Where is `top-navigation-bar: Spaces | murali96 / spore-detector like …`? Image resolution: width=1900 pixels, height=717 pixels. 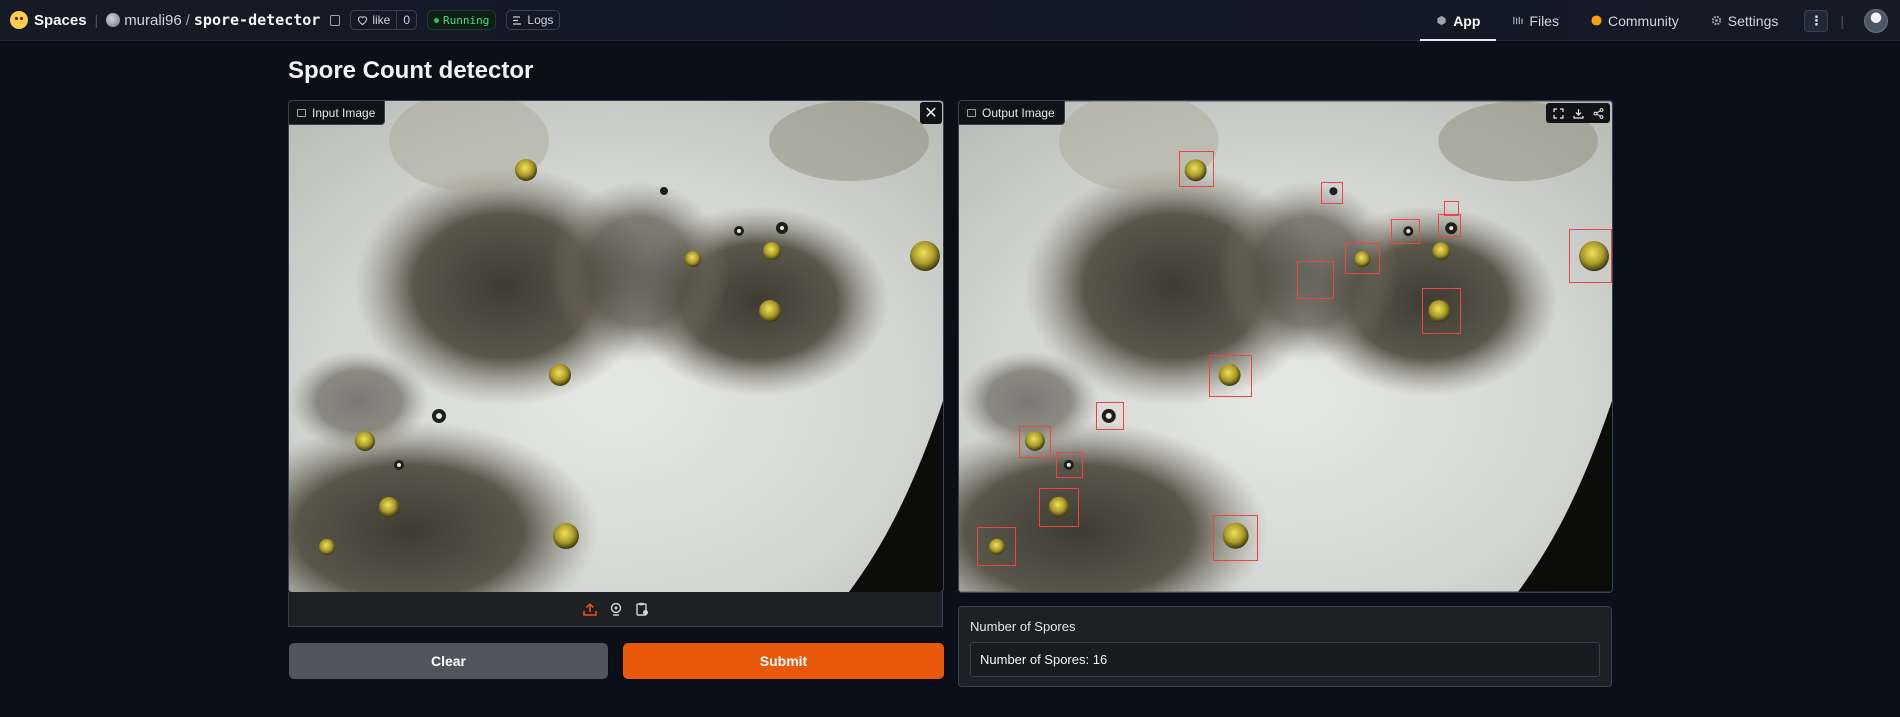
top-navigation-bar: Spaces | murali96 / spore-detector like … is located at coordinates (950, 20).